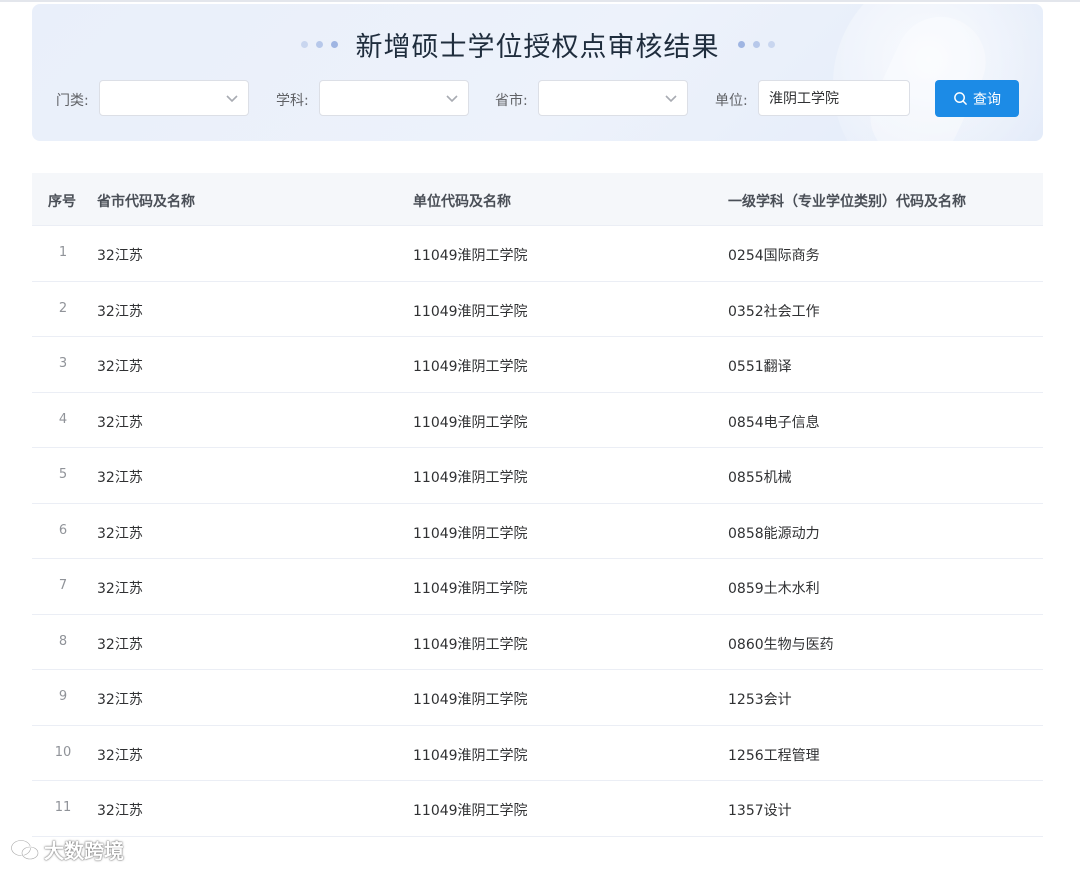 The width and height of the screenshot is (1080, 869). Describe the element at coordinates (63, 308) in the screenshot. I see `cell-index: 2` at that location.